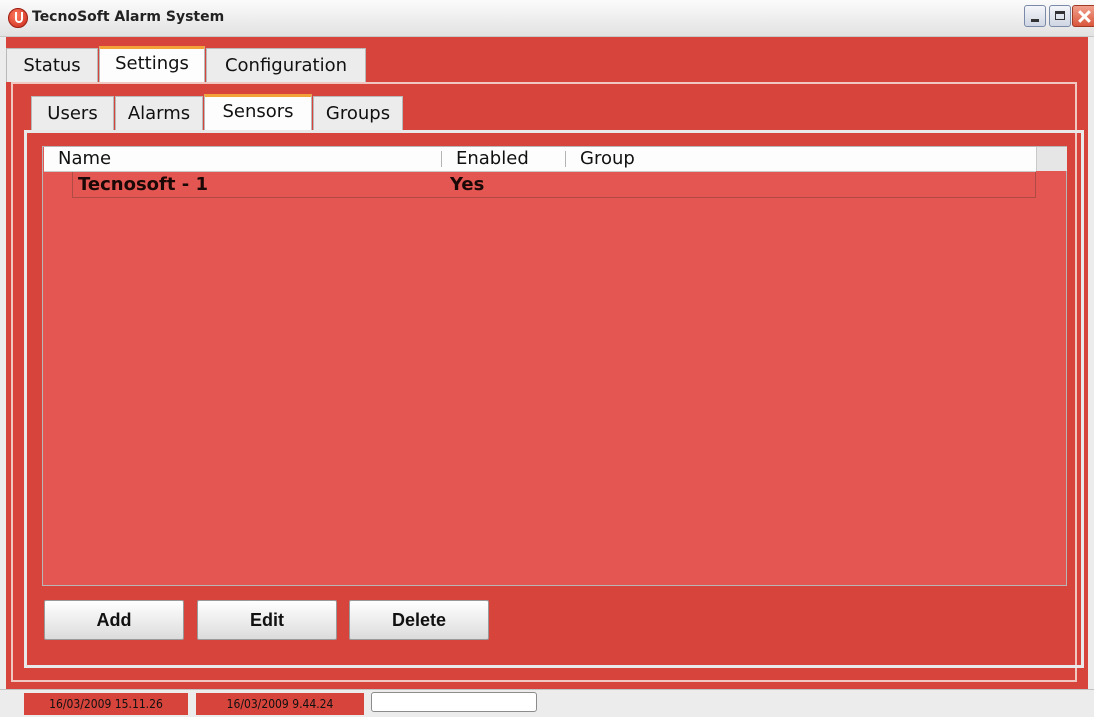 This screenshot has height=717, width=1094. I want to click on tab-settings: Settings, so click(152, 64).